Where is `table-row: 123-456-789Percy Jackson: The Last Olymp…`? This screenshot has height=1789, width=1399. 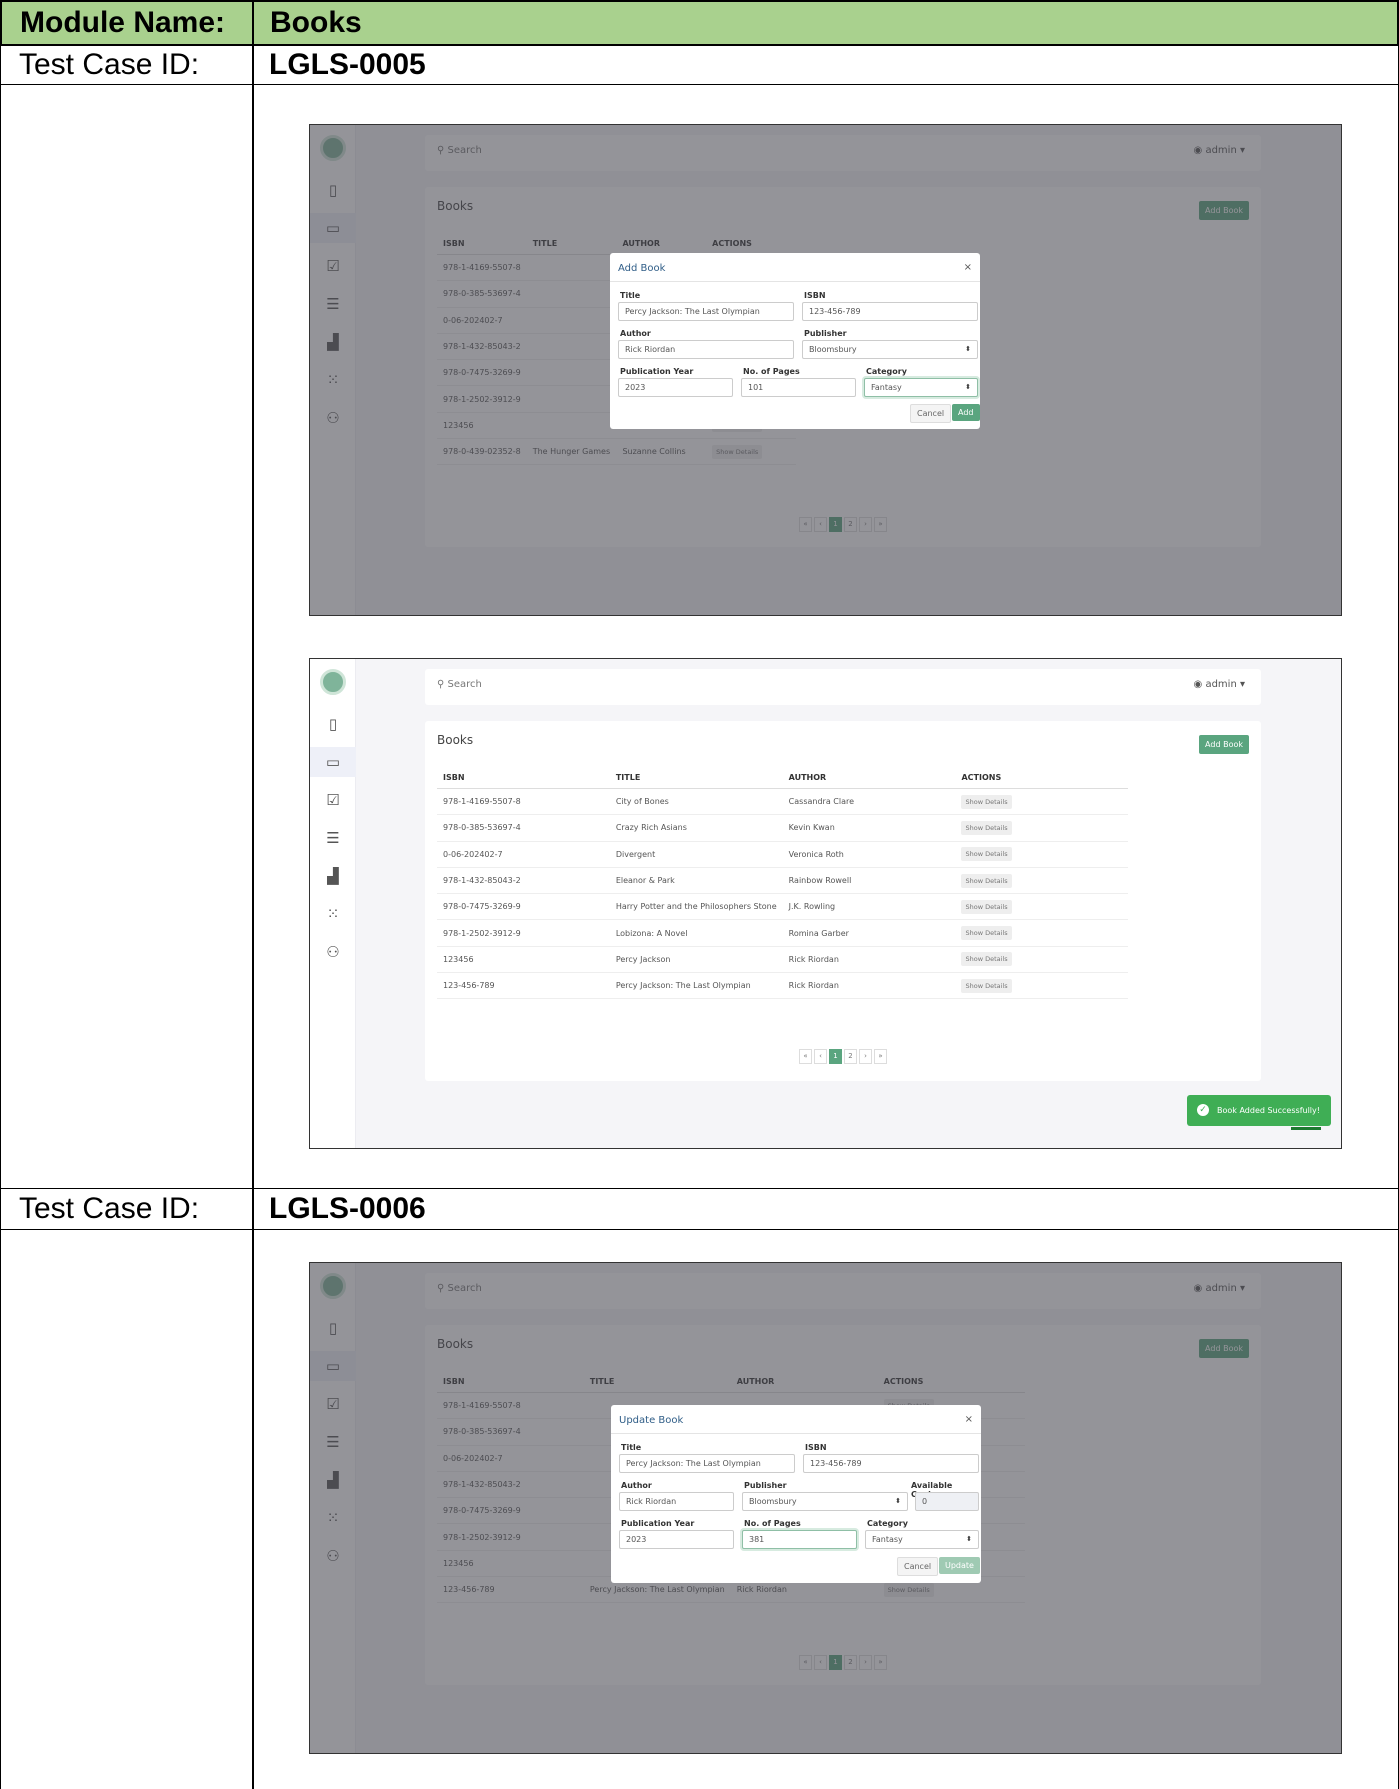 table-row: 123-456-789Percy Jackson: The Last Olymp… is located at coordinates (783, 986).